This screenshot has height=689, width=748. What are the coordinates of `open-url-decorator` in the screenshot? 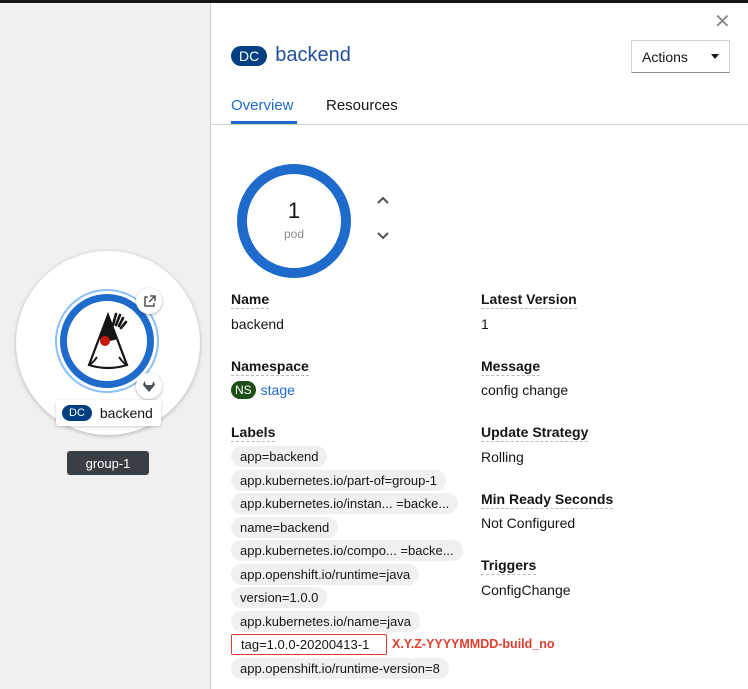 It's located at (149, 301).